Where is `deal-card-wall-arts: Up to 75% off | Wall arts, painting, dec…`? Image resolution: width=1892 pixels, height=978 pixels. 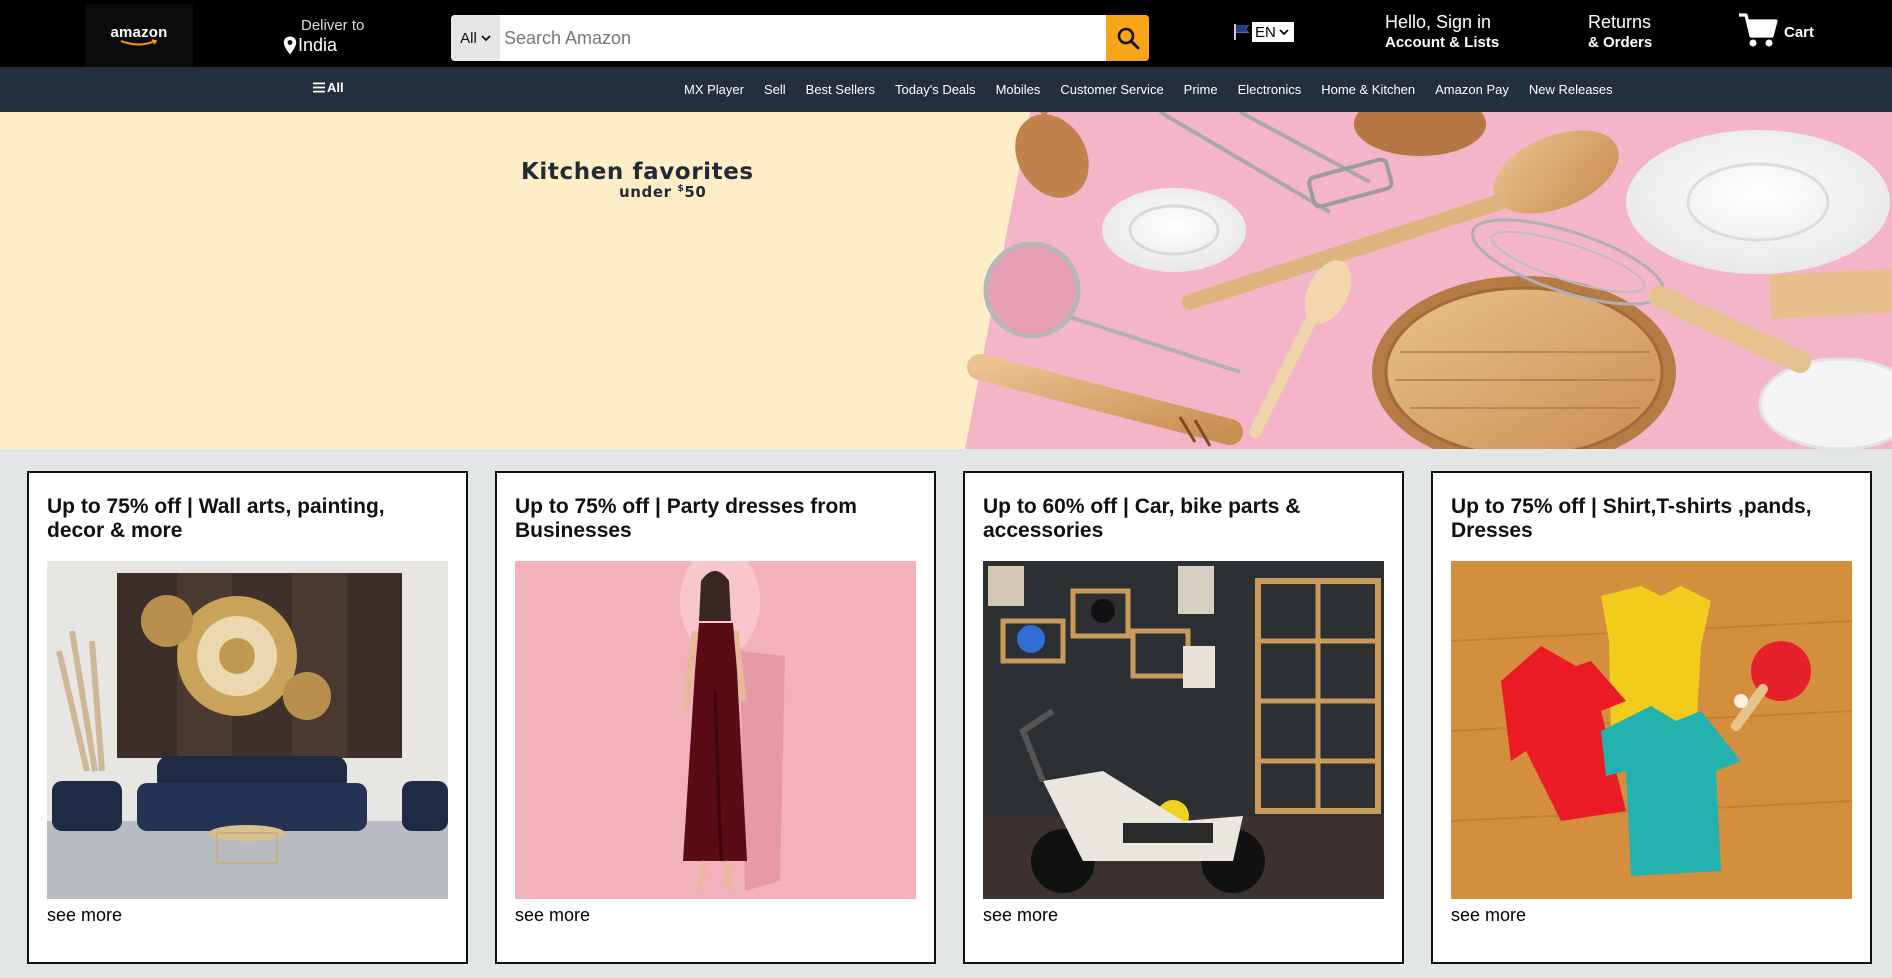 deal-card-wall-arts: Up to 75% off | Wall arts, painting, dec… is located at coordinates (247, 717).